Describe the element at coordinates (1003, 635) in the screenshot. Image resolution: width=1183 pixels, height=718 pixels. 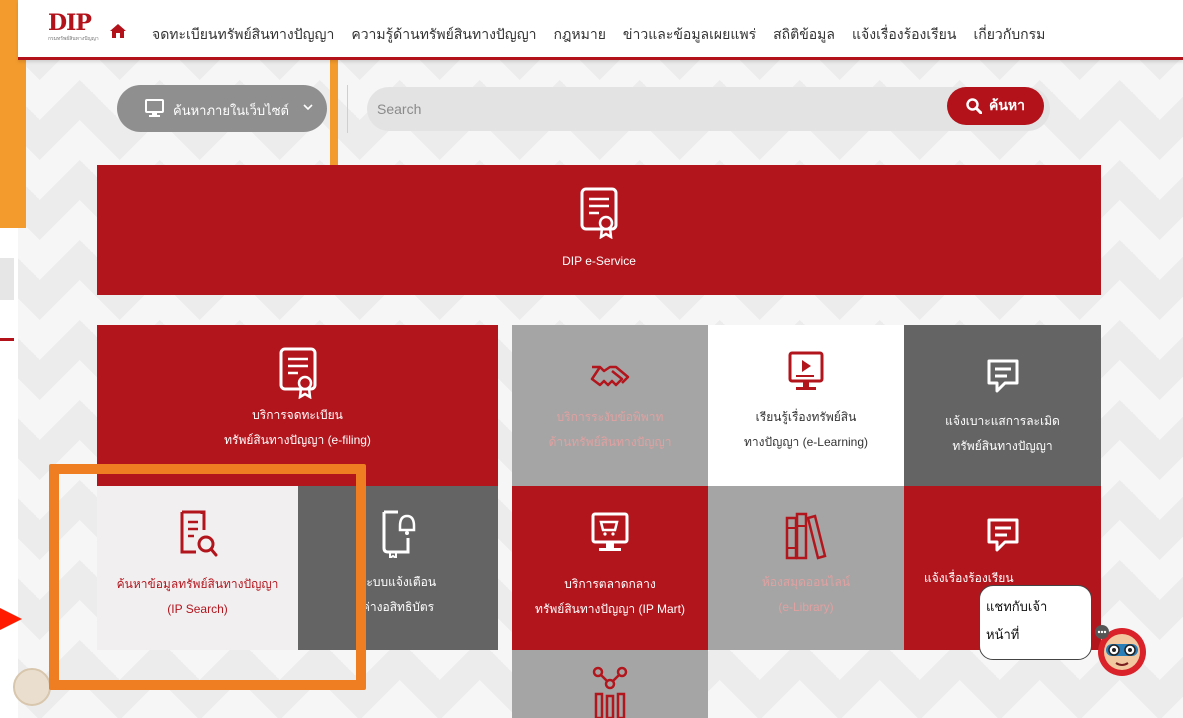
I see `chat-line2: หน้าที่` at that location.